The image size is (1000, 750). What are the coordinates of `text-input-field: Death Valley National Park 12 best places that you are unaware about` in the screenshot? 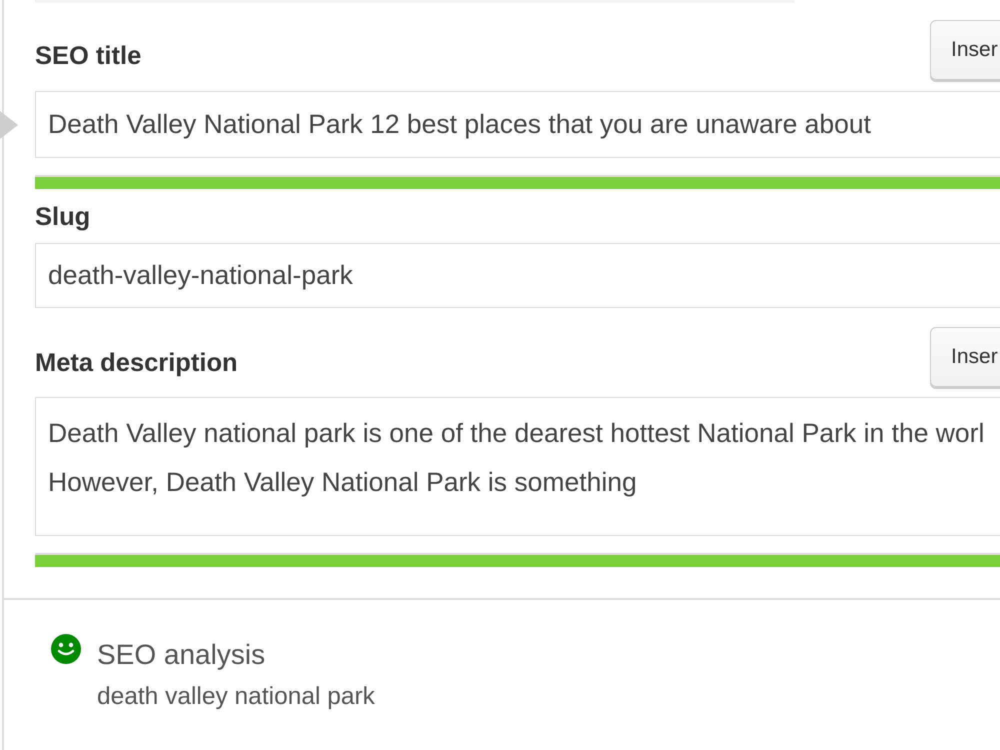 It's located at (517, 124).